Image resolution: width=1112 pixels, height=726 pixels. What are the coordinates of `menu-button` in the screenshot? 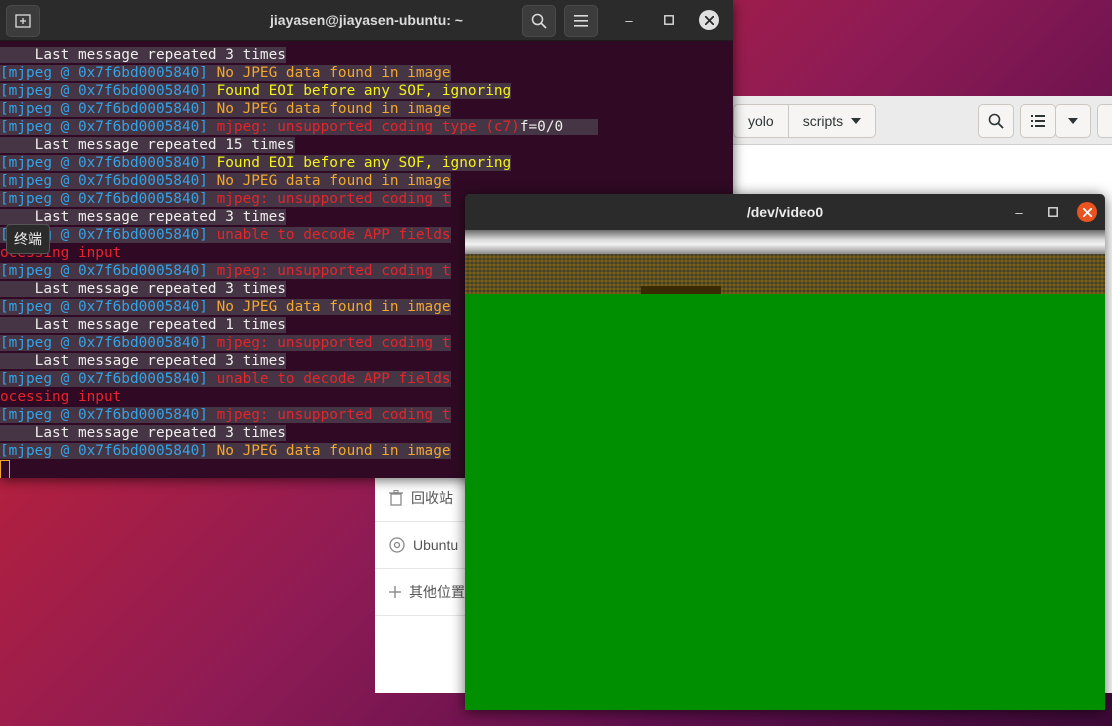 It's located at (1104, 121).